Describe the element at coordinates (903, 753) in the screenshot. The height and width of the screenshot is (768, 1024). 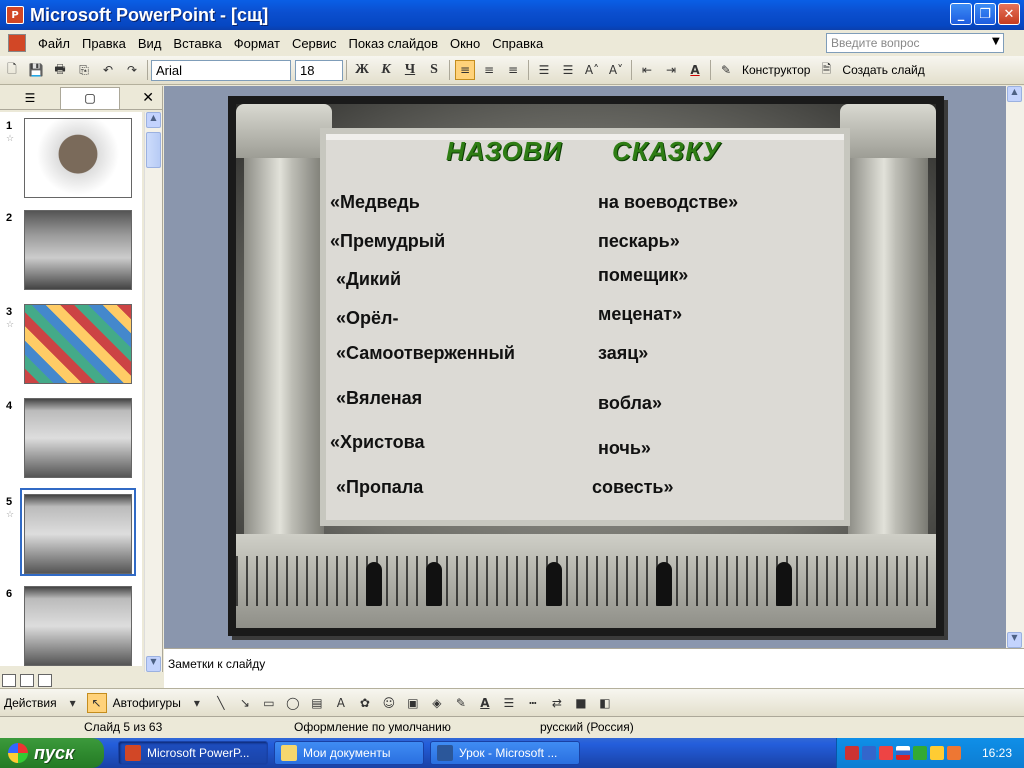
I see `language-flag-icon` at that location.